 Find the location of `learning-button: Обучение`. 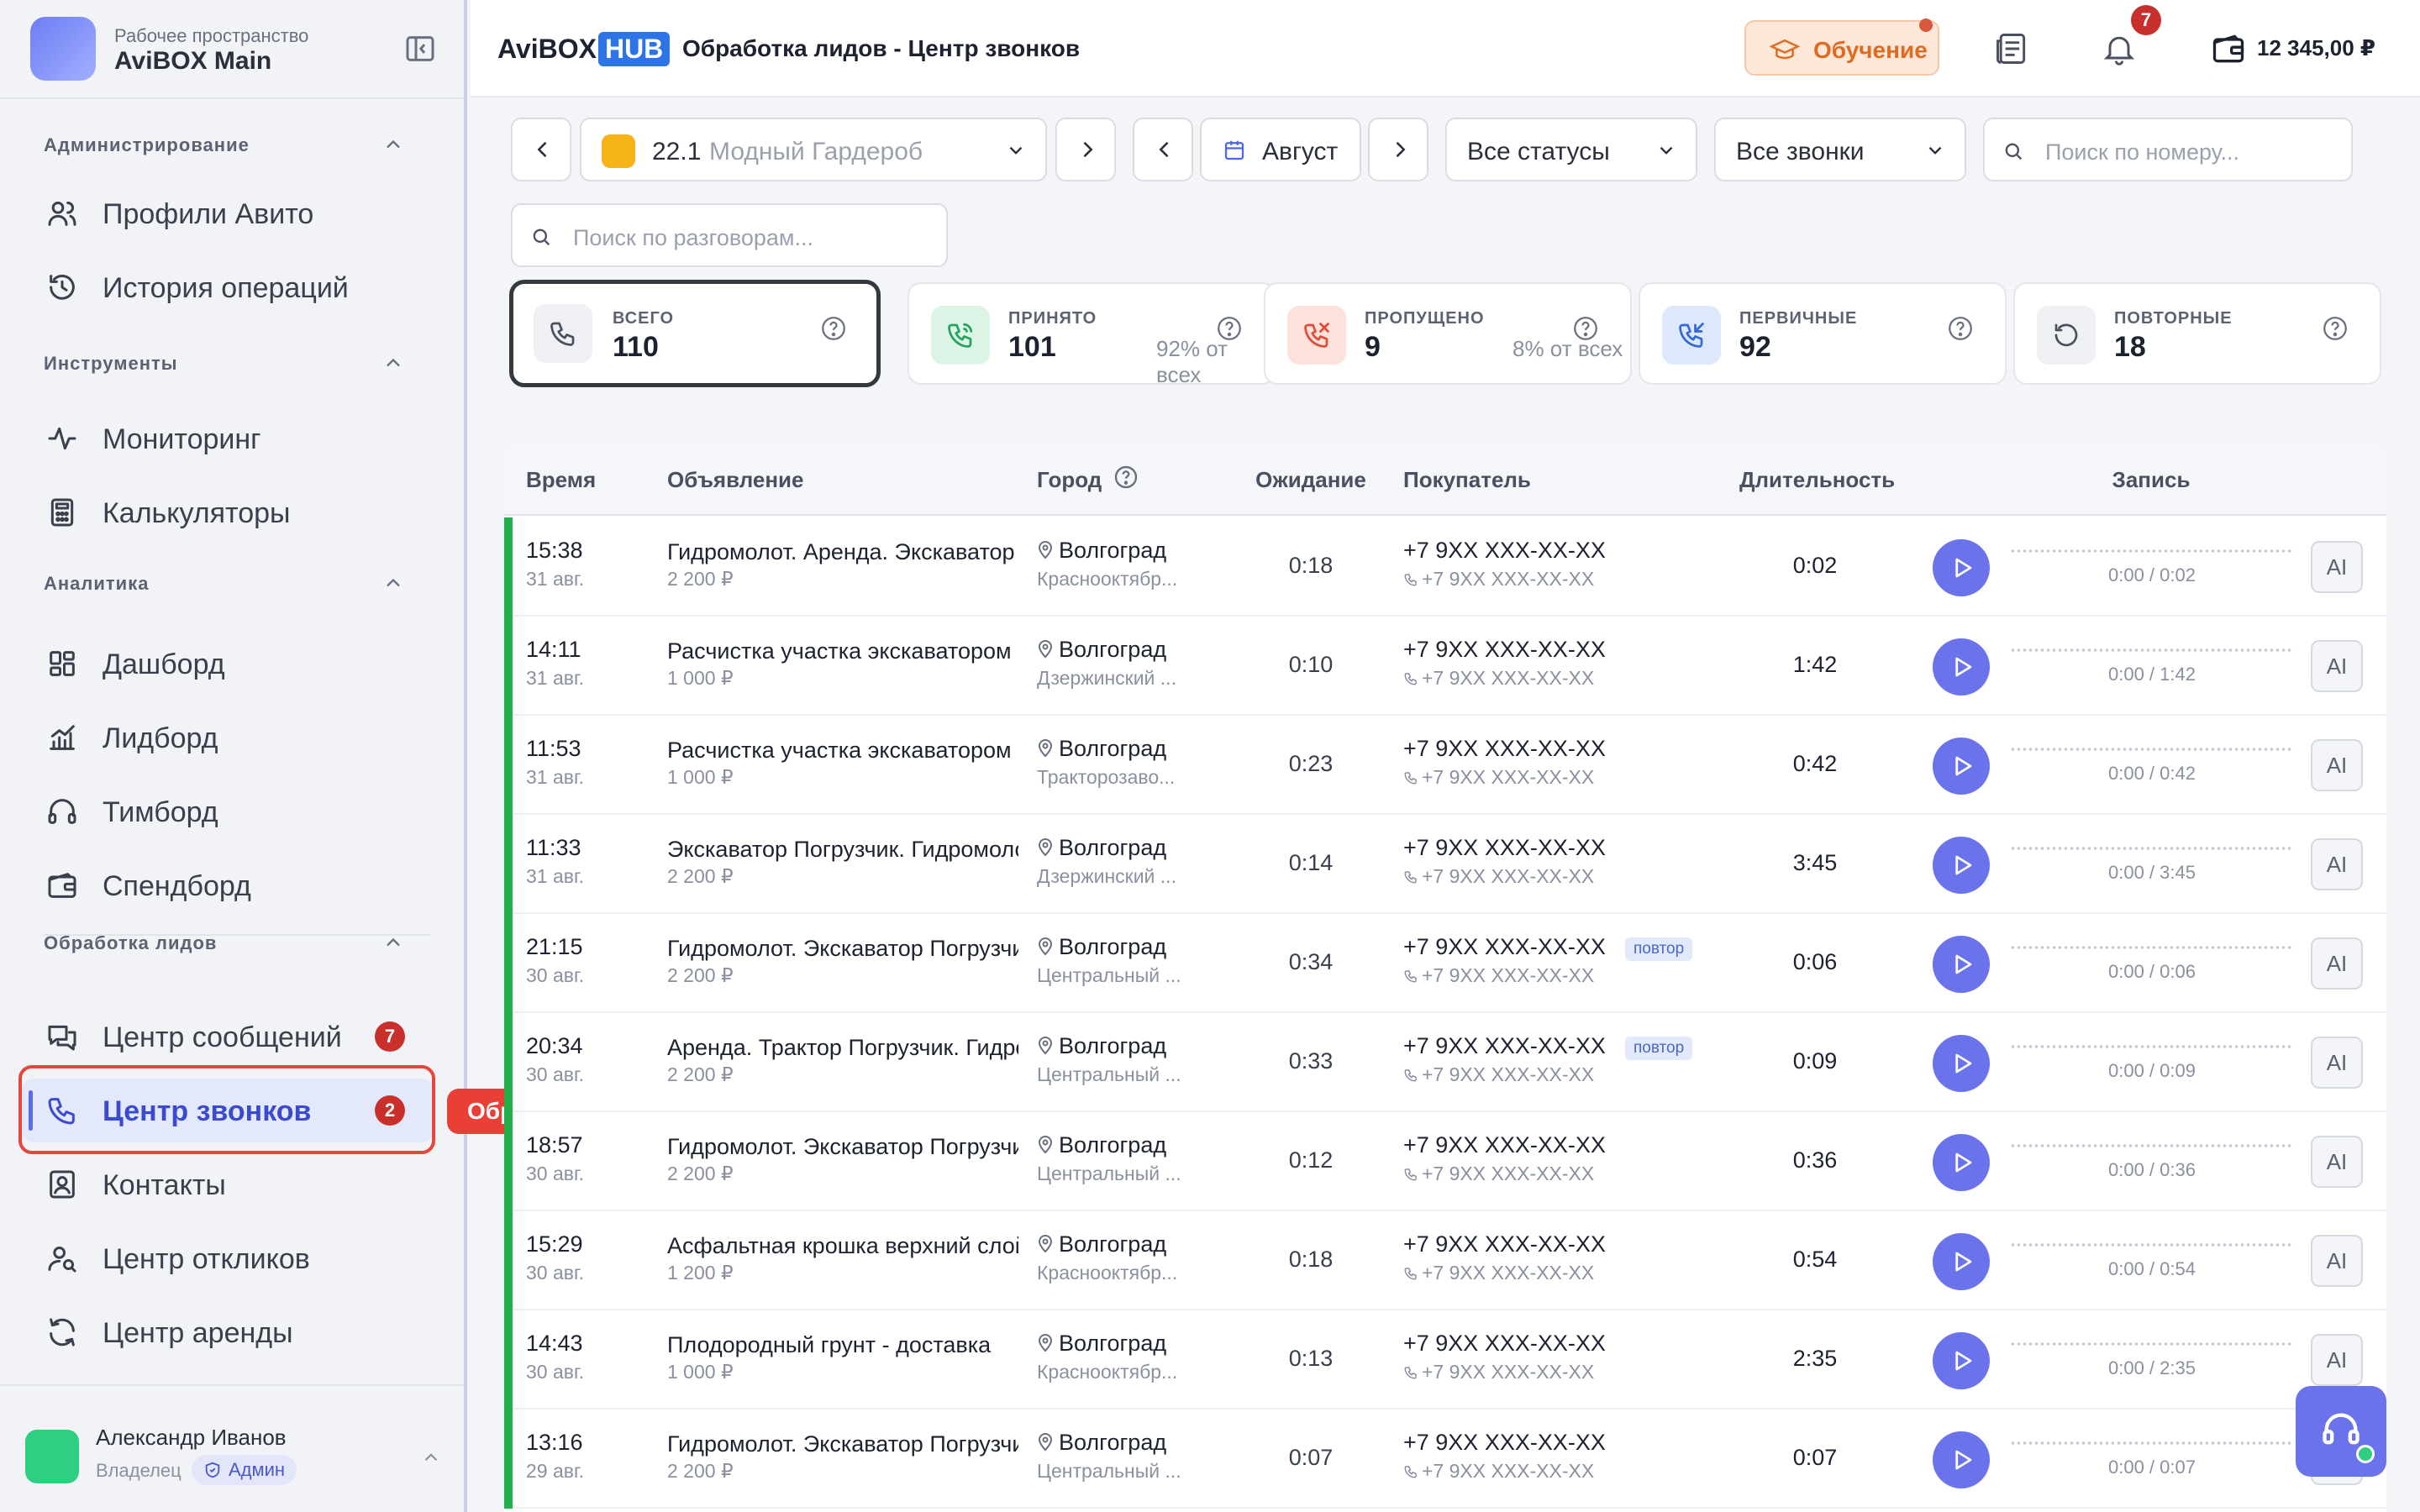

learning-button: Обучение is located at coordinates (1842, 47).